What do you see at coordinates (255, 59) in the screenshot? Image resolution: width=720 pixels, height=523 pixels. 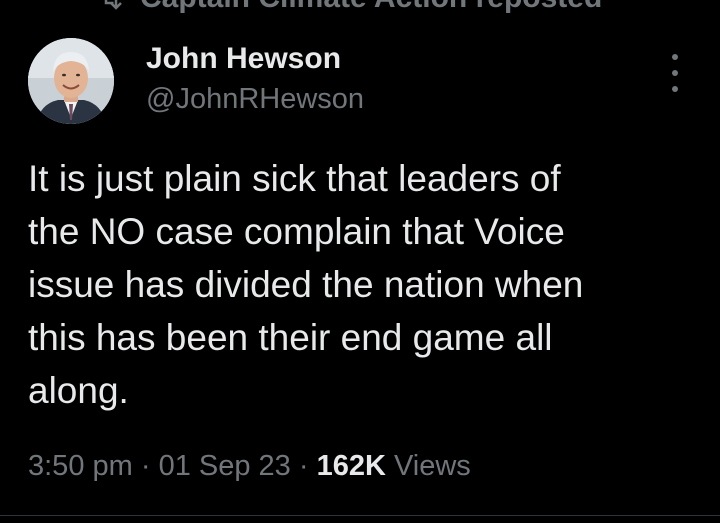 I see `author-name: John Hewson` at bounding box center [255, 59].